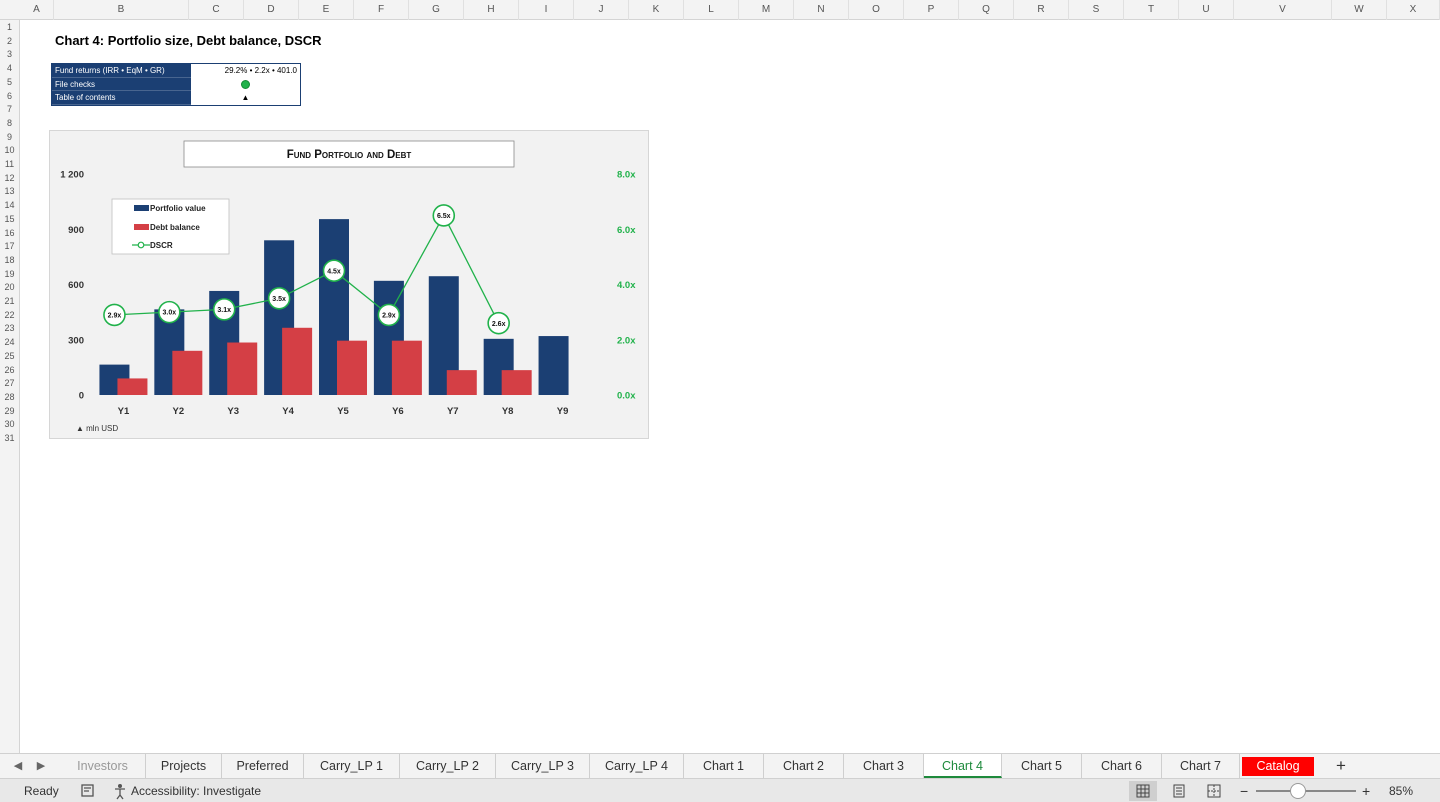 The image size is (1440, 802). Describe the element at coordinates (766, 10) in the screenshot. I see `column-header: M` at that location.